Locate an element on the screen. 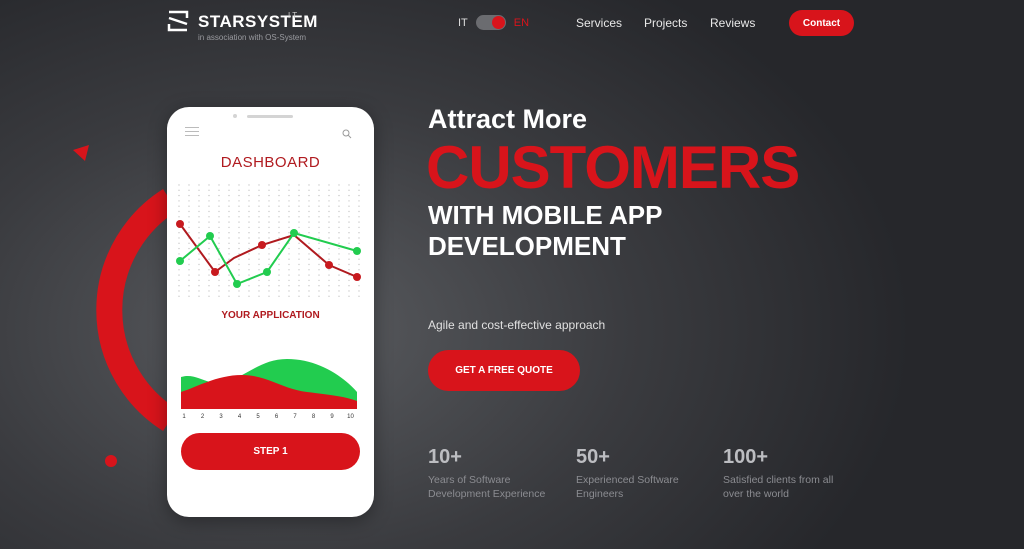 This screenshot has width=1024, height=549. area-axis-label: 3 is located at coordinates (221, 417).